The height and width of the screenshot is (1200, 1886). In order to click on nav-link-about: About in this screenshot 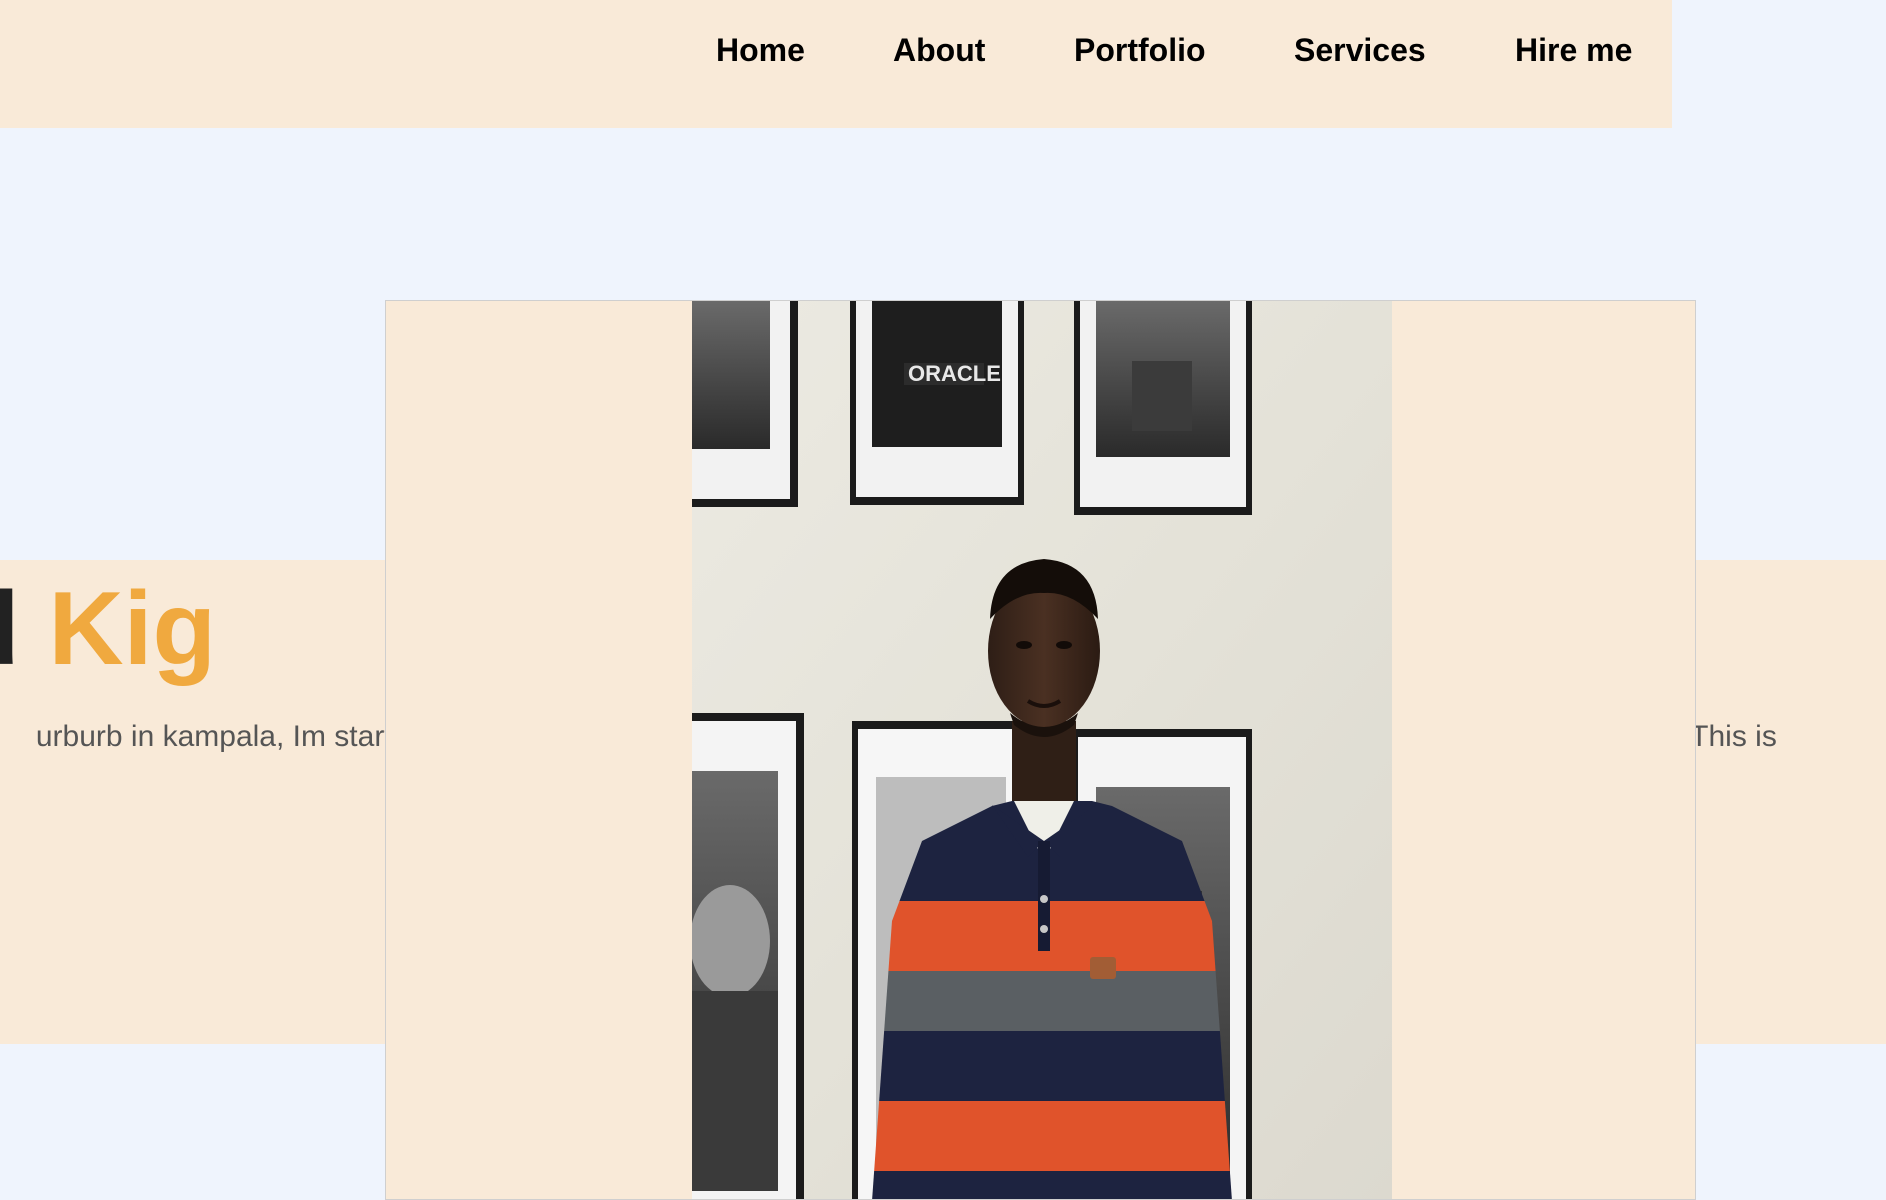, I will do `click(939, 50)`.